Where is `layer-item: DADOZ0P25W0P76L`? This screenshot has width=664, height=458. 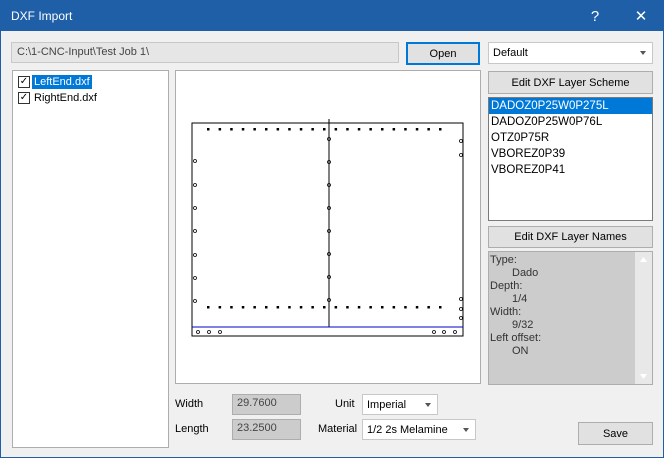 layer-item: DADOZ0P25W0P76L is located at coordinates (570, 122).